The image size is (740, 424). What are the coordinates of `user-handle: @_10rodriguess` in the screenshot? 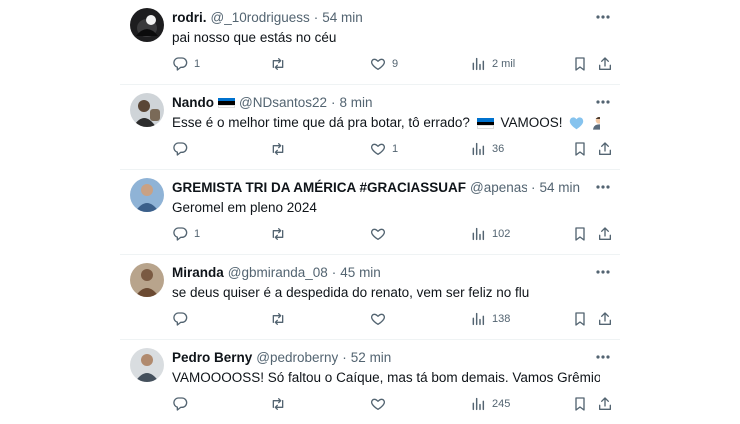 It's located at (260, 18).